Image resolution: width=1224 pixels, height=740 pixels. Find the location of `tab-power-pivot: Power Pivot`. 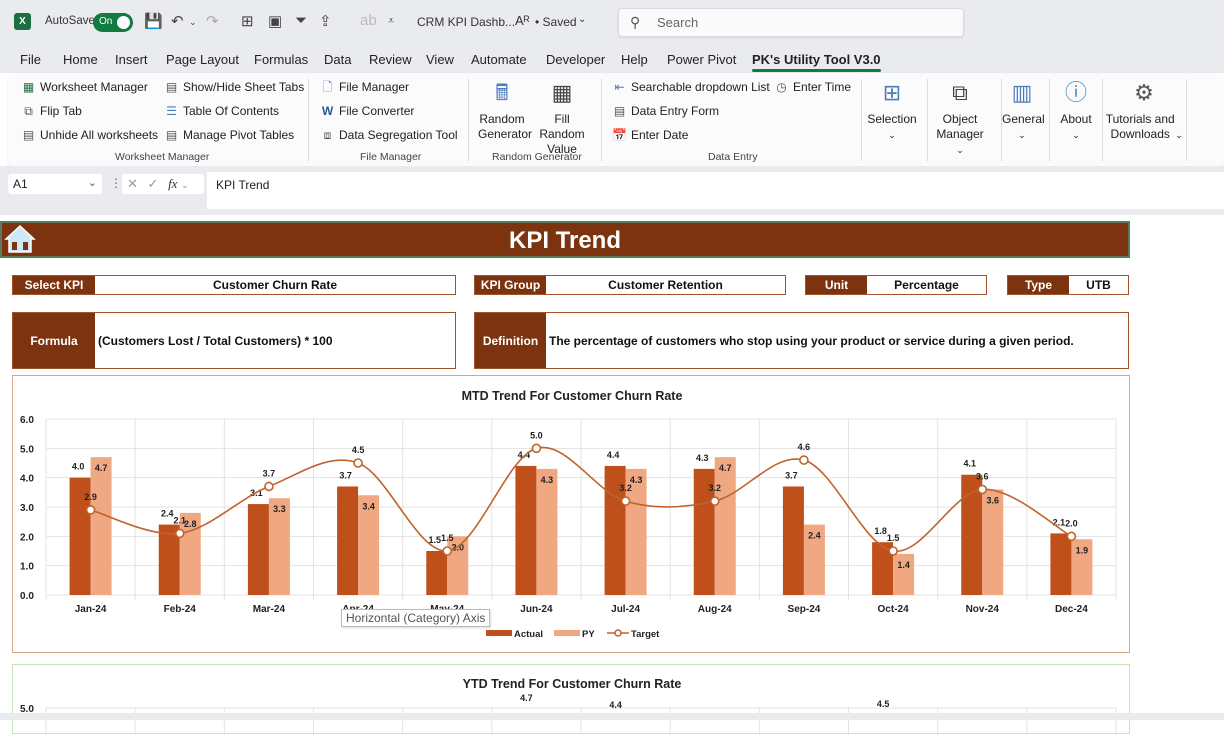

tab-power-pivot: Power Pivot is located at coordinates (701, 59).